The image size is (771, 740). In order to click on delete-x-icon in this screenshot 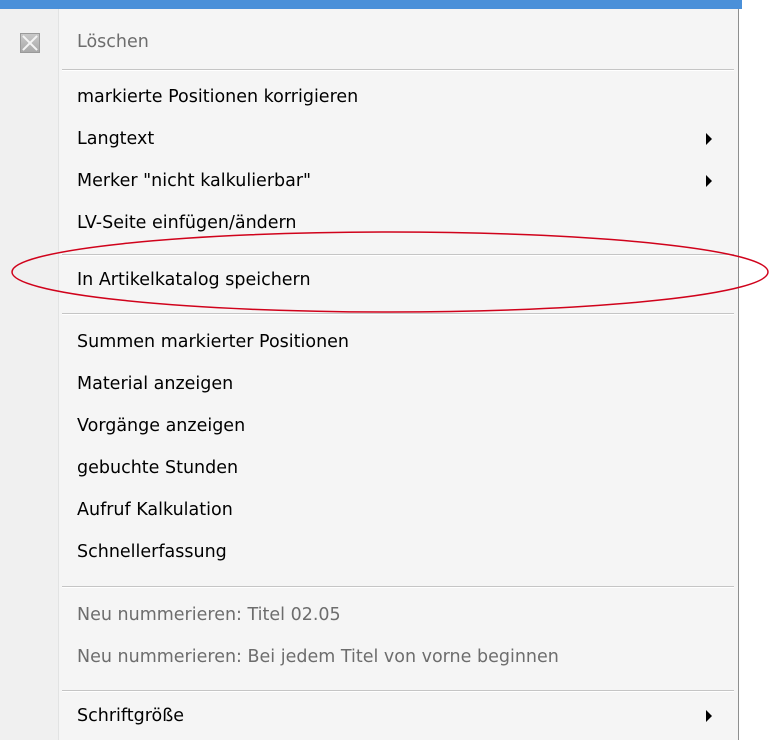, I will do `click(30, 43)`.